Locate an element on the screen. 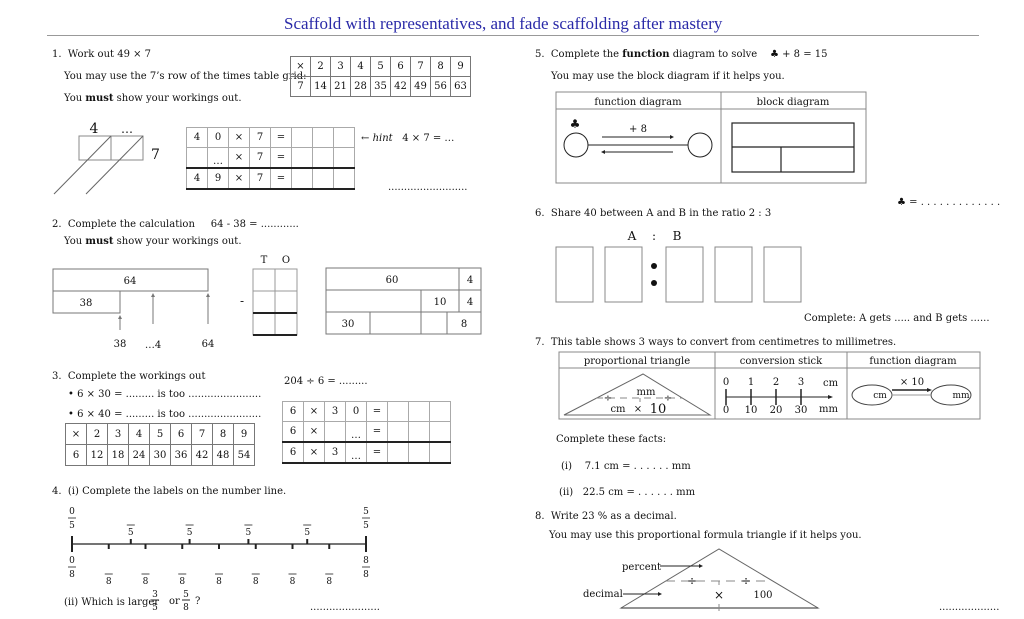 Image resolution: width=1024 pixels, height=619 pixels. function-input-circle is located at coordinates (576, 145).